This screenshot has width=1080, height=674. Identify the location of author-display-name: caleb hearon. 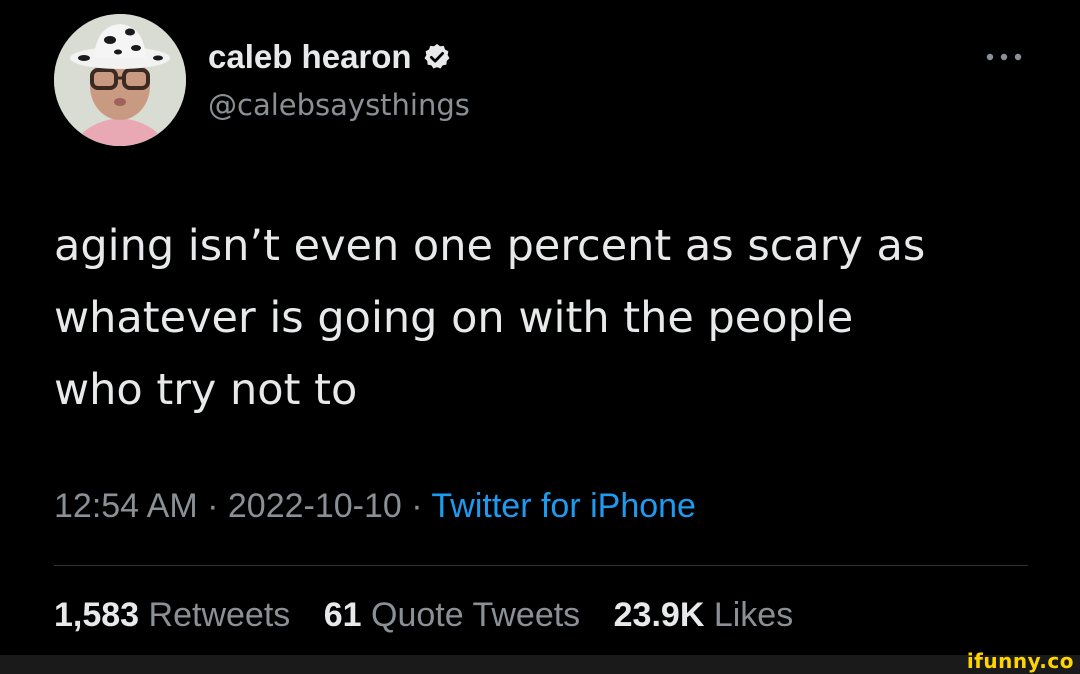
(310, 57).